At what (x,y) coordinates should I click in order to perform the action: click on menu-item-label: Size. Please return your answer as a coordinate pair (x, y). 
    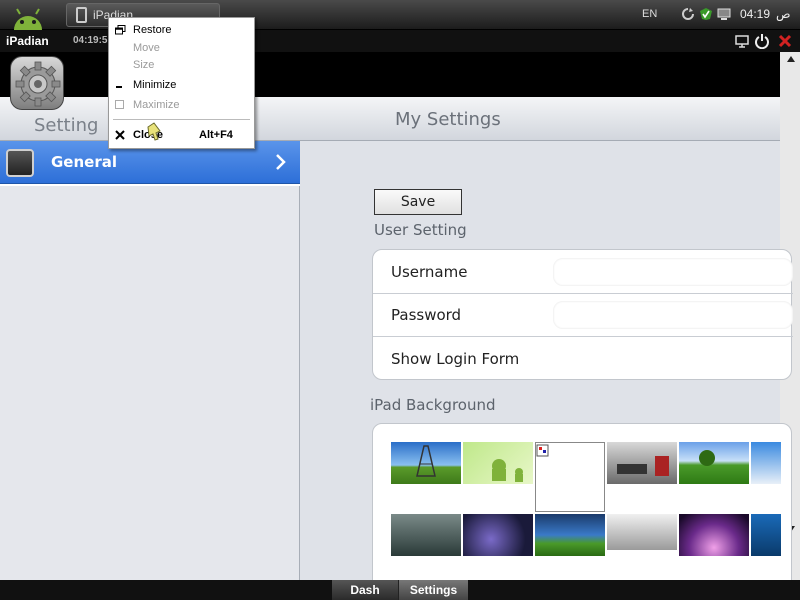
    Looking at the image, I should click on (144, 65).